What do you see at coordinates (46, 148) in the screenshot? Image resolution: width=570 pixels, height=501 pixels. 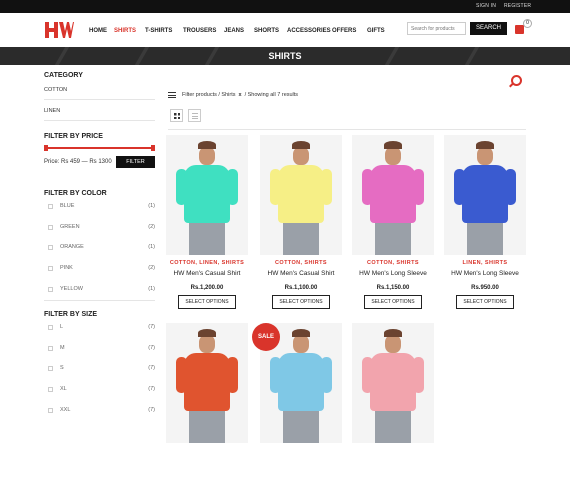 I see `price-slider-min-handle` at bounding box center [46, 148].